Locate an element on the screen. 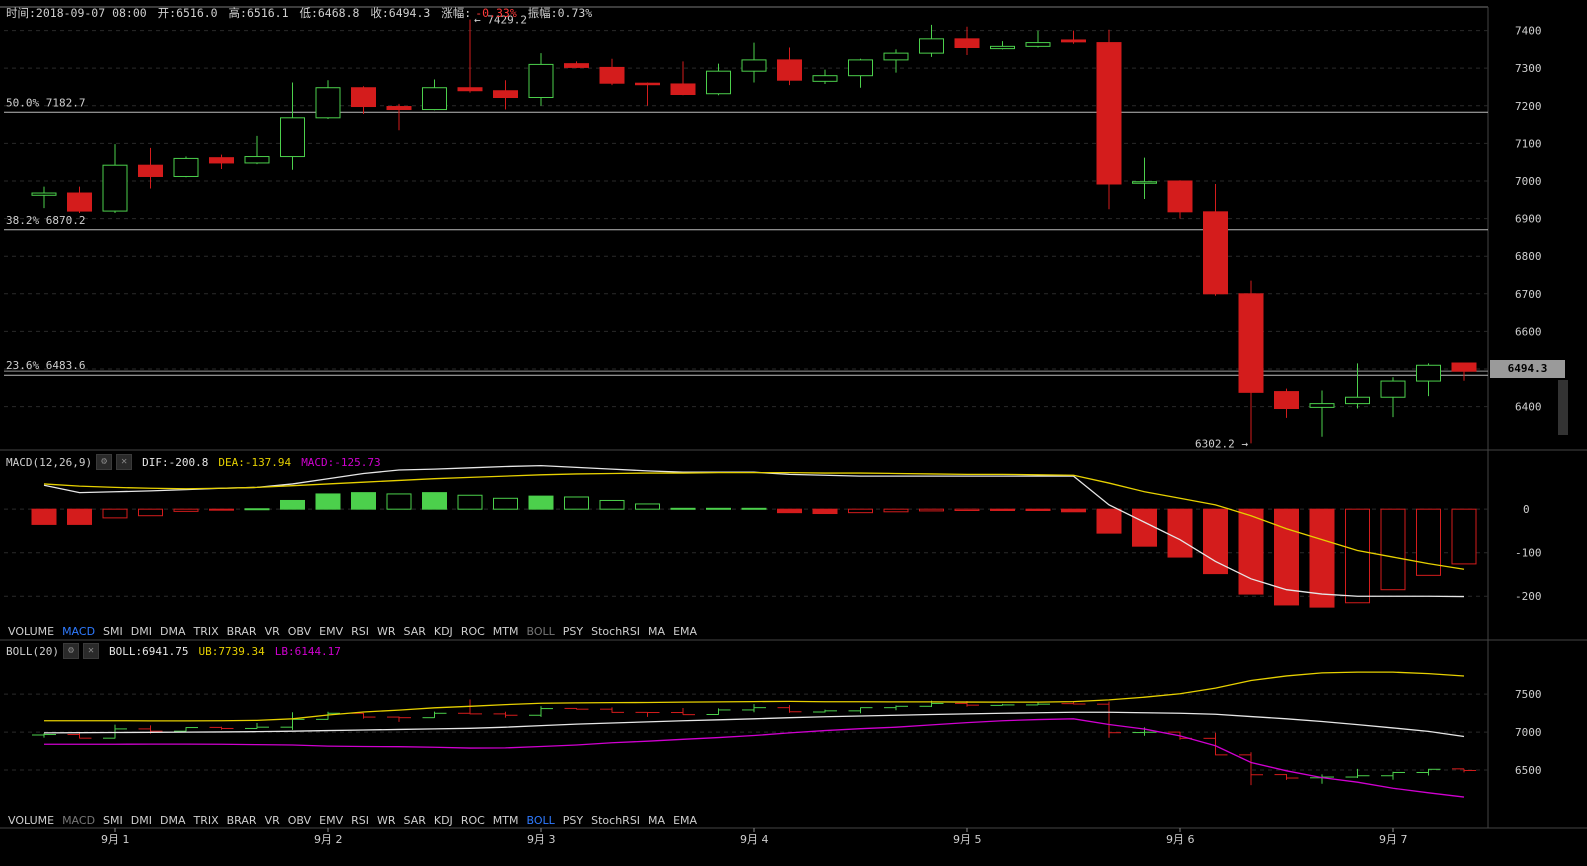  low-annotation: 6302.2 → is located at coordinates (1221, 443).